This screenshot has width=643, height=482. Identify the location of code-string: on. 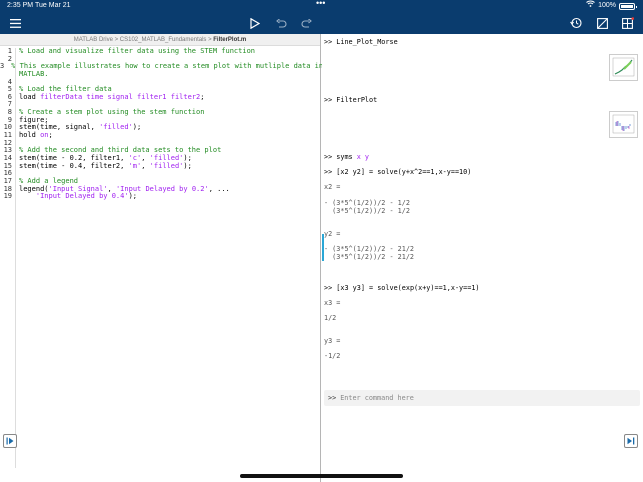
(44, 135).